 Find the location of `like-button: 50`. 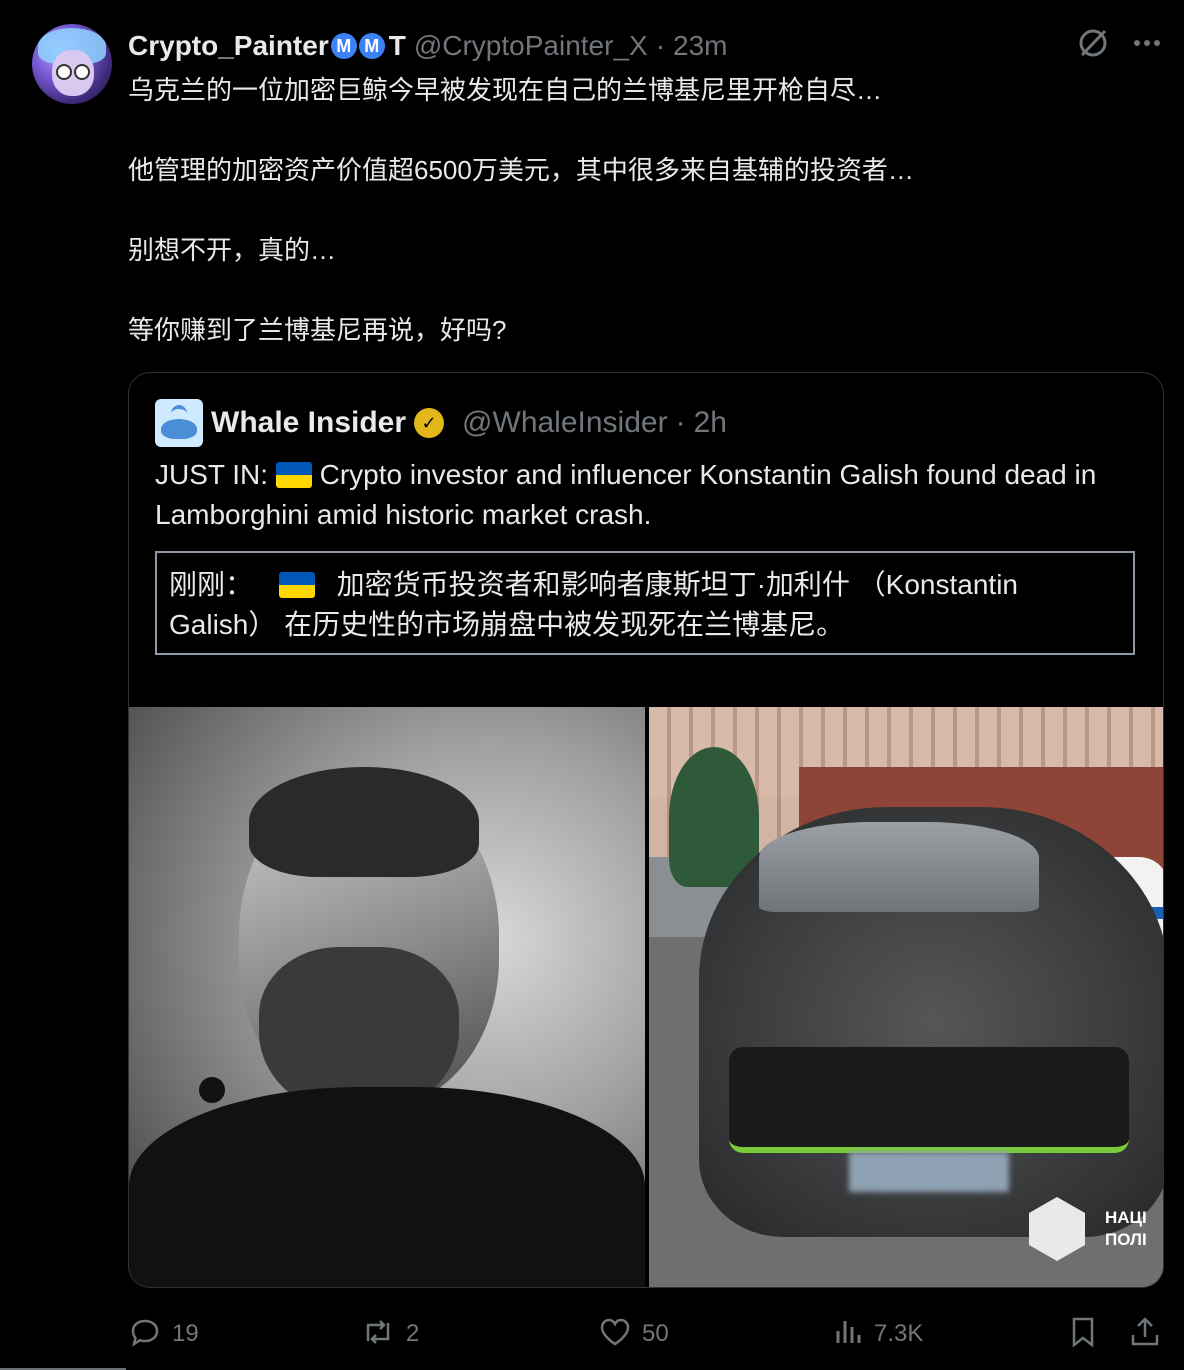

like-button: 50 is located at coordinates (633, 1334).